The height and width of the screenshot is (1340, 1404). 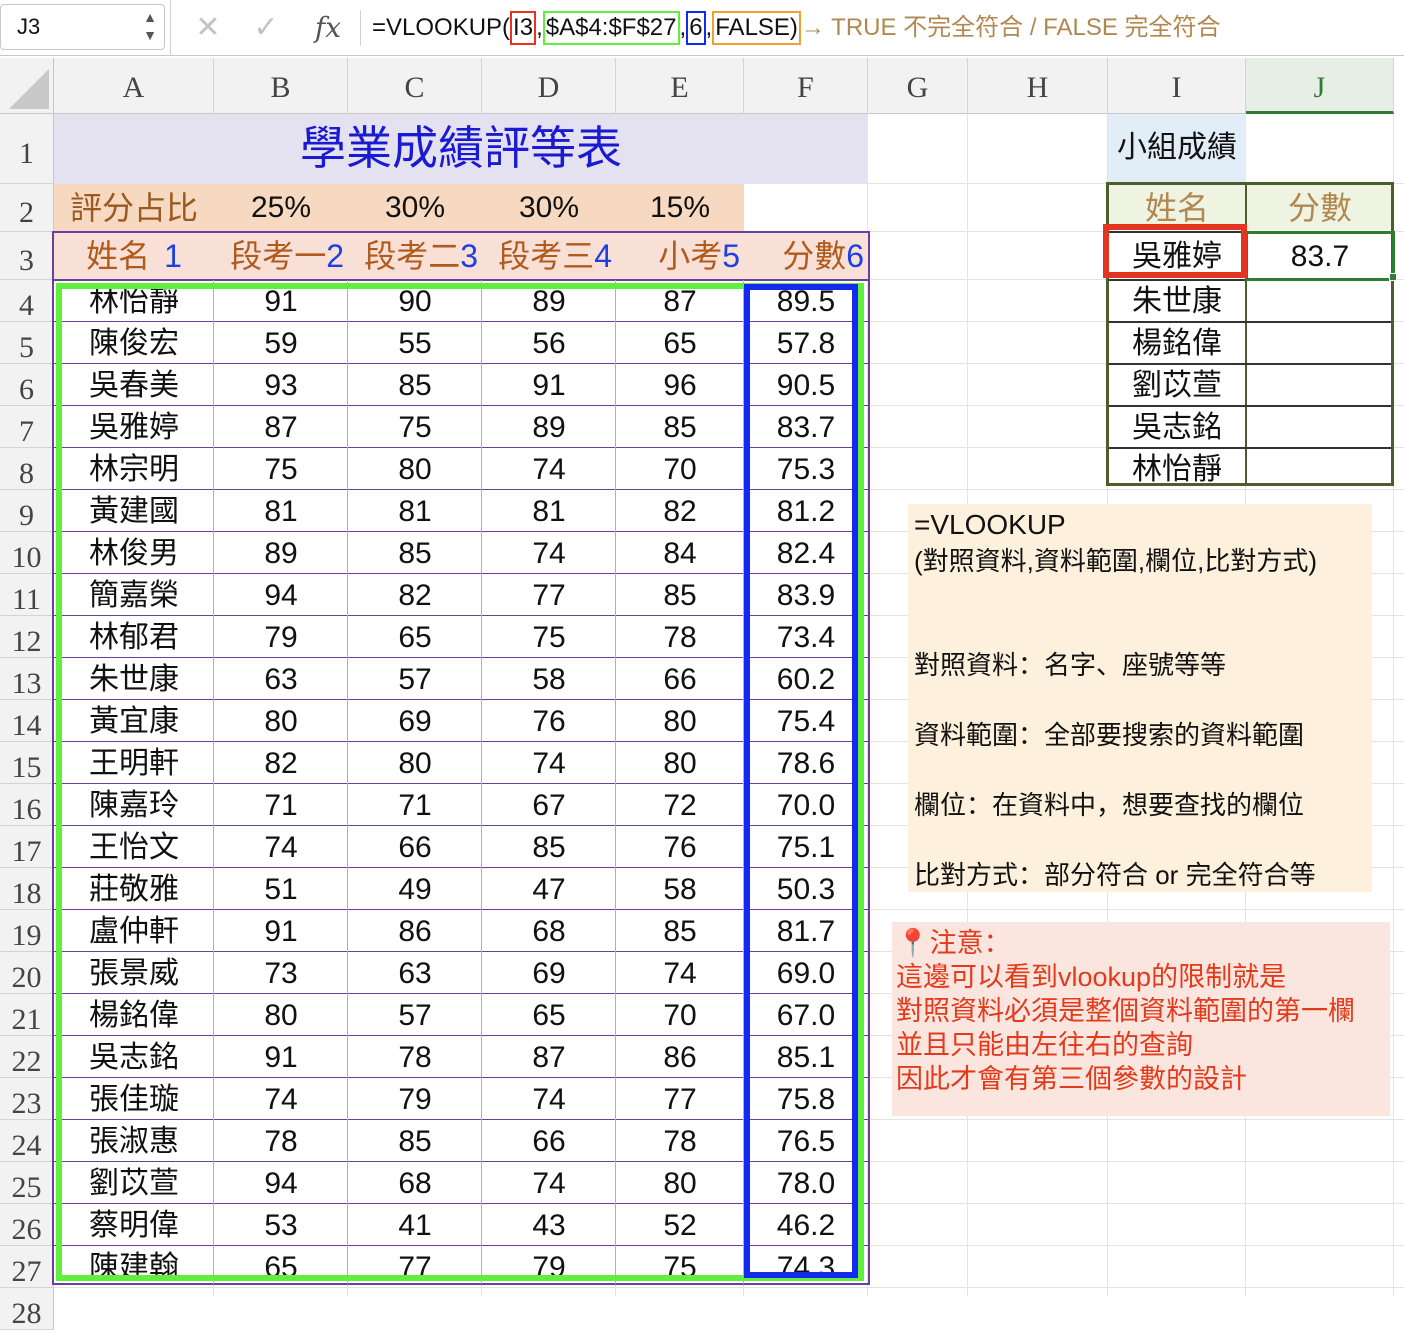 What do you see at coordinates (27, 805) in the screenshot?
I see `row-header-16: 16` at bounding box center [27, 805].